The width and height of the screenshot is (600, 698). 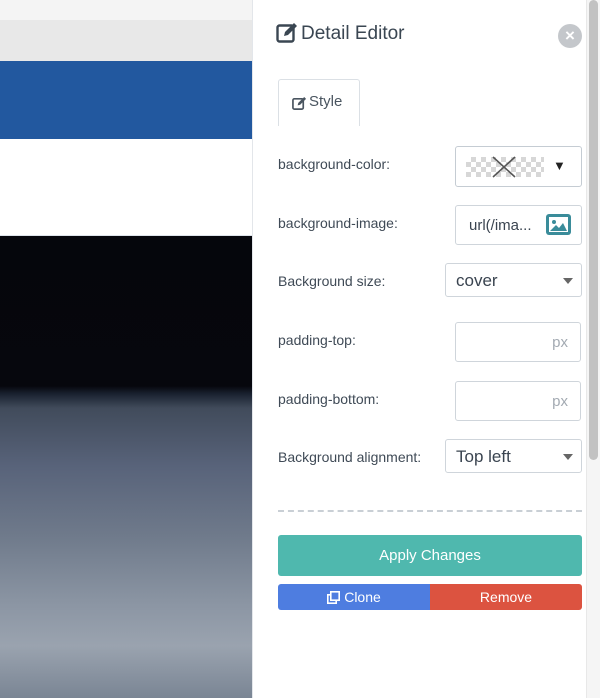 I want to click on background-color-picker: ▼, so click(x=518, y=166).